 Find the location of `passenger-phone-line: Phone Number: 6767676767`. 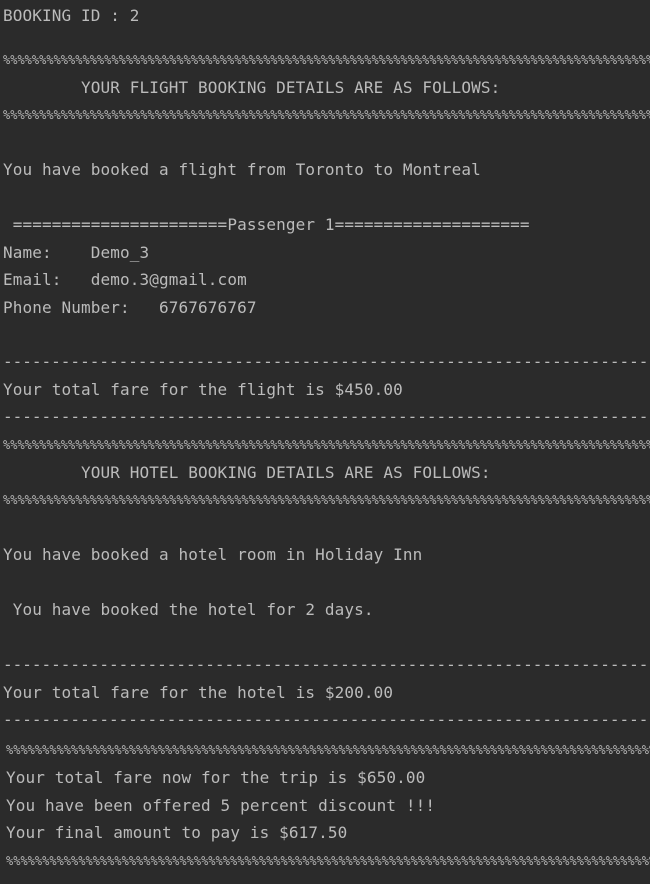

passenger-phone-line: Phone Number: 6767676767 is located at coordinates (130, 307).